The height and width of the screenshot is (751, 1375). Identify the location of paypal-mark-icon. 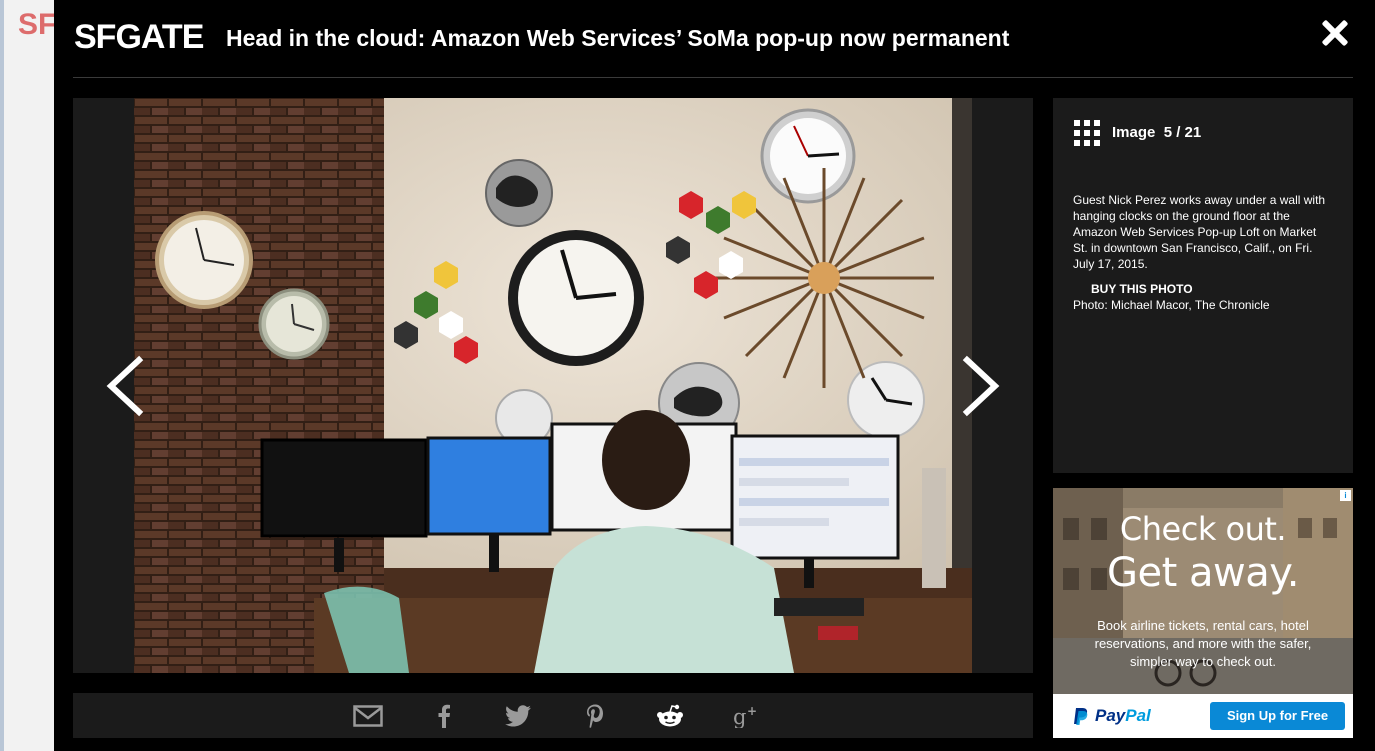
(1081, 716).